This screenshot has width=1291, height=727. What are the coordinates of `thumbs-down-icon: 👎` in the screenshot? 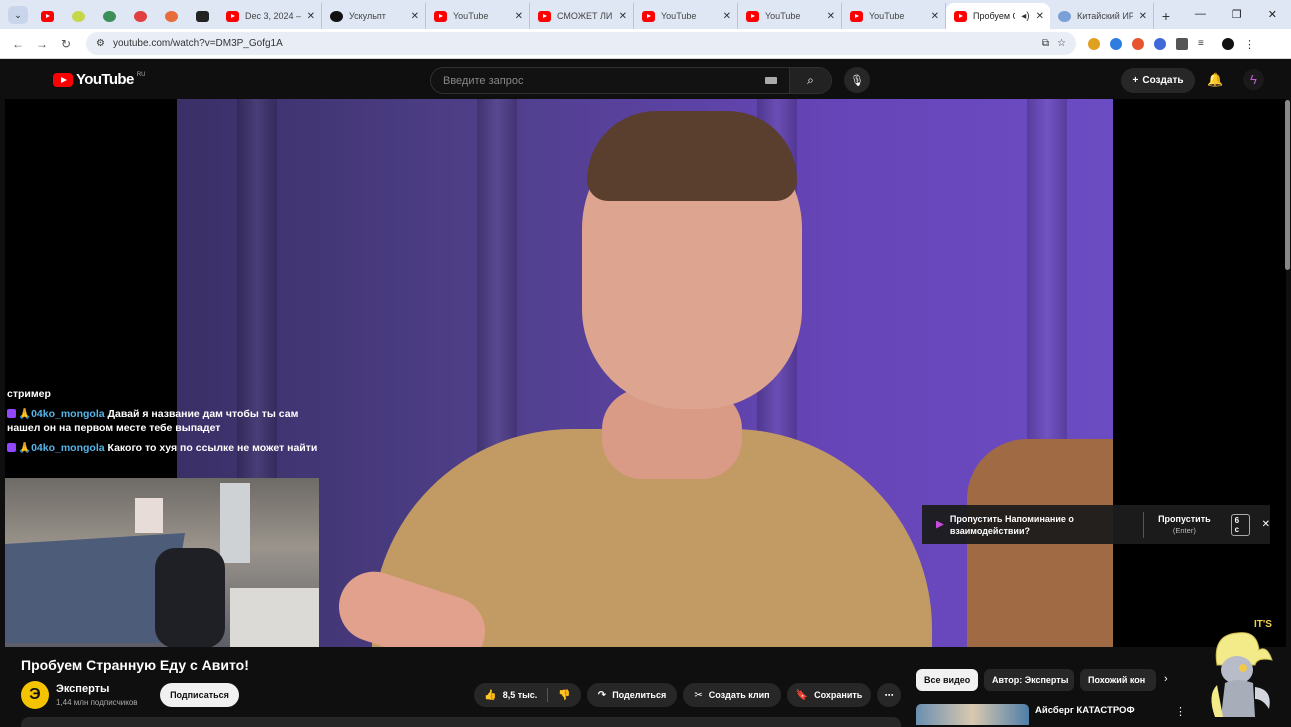 It's located at (564, 695).